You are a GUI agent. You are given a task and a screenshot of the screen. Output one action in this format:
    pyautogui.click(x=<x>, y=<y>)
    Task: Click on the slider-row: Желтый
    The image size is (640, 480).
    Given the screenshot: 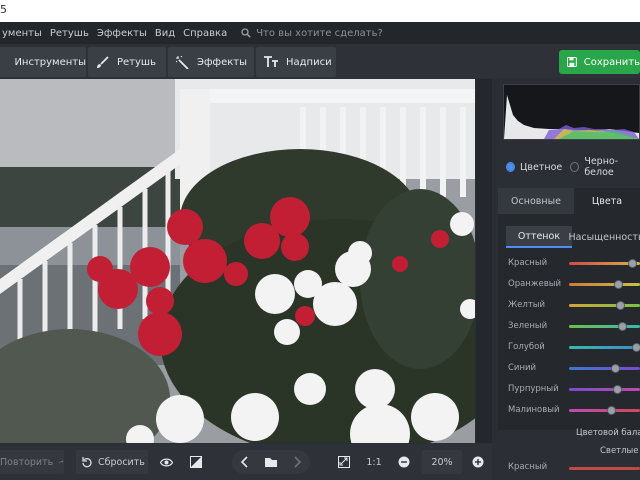 What is the action you would take?
    pyautogui.click(x=574, y=306)
    